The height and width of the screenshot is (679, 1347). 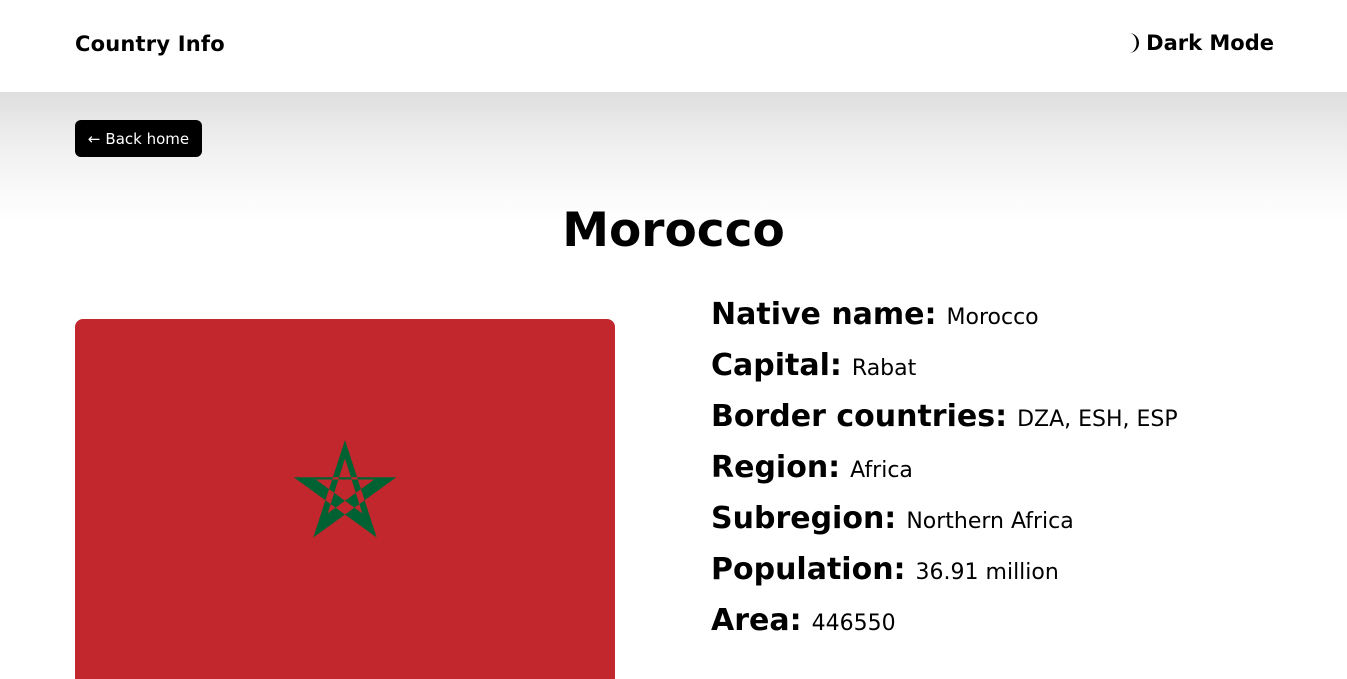 What do you see at coordinates (881, 470) in the screenshot?
I see `detail-value: Africa` at bounding box center [881, 470].